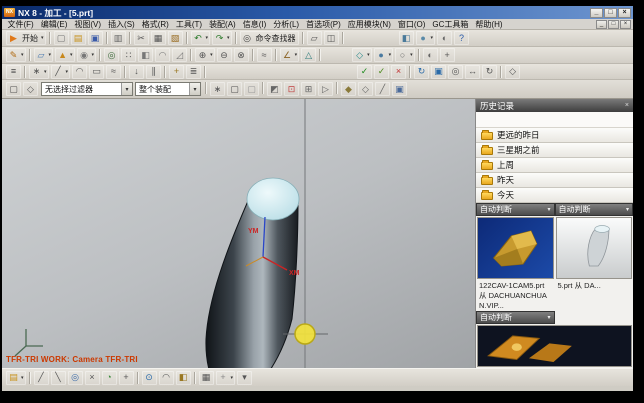 Image resolution: width=644 pixels, height=403 pixels. Describe the element at coordinates (365, 71) in the screenshot. I see `ok-check-icon: ✓` at that location.